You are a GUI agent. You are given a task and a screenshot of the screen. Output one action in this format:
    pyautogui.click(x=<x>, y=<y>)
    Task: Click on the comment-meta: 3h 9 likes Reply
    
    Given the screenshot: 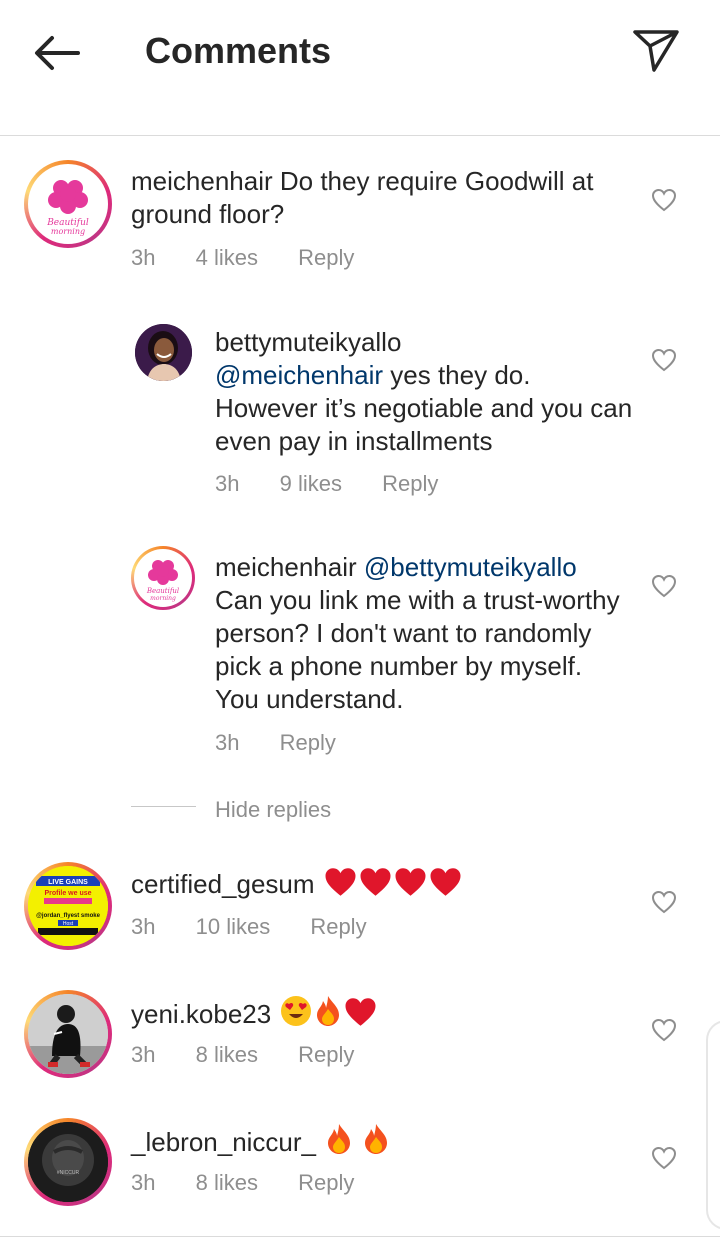 What is the action you would take?
    pyautogui.click(x=343, y=484)
    